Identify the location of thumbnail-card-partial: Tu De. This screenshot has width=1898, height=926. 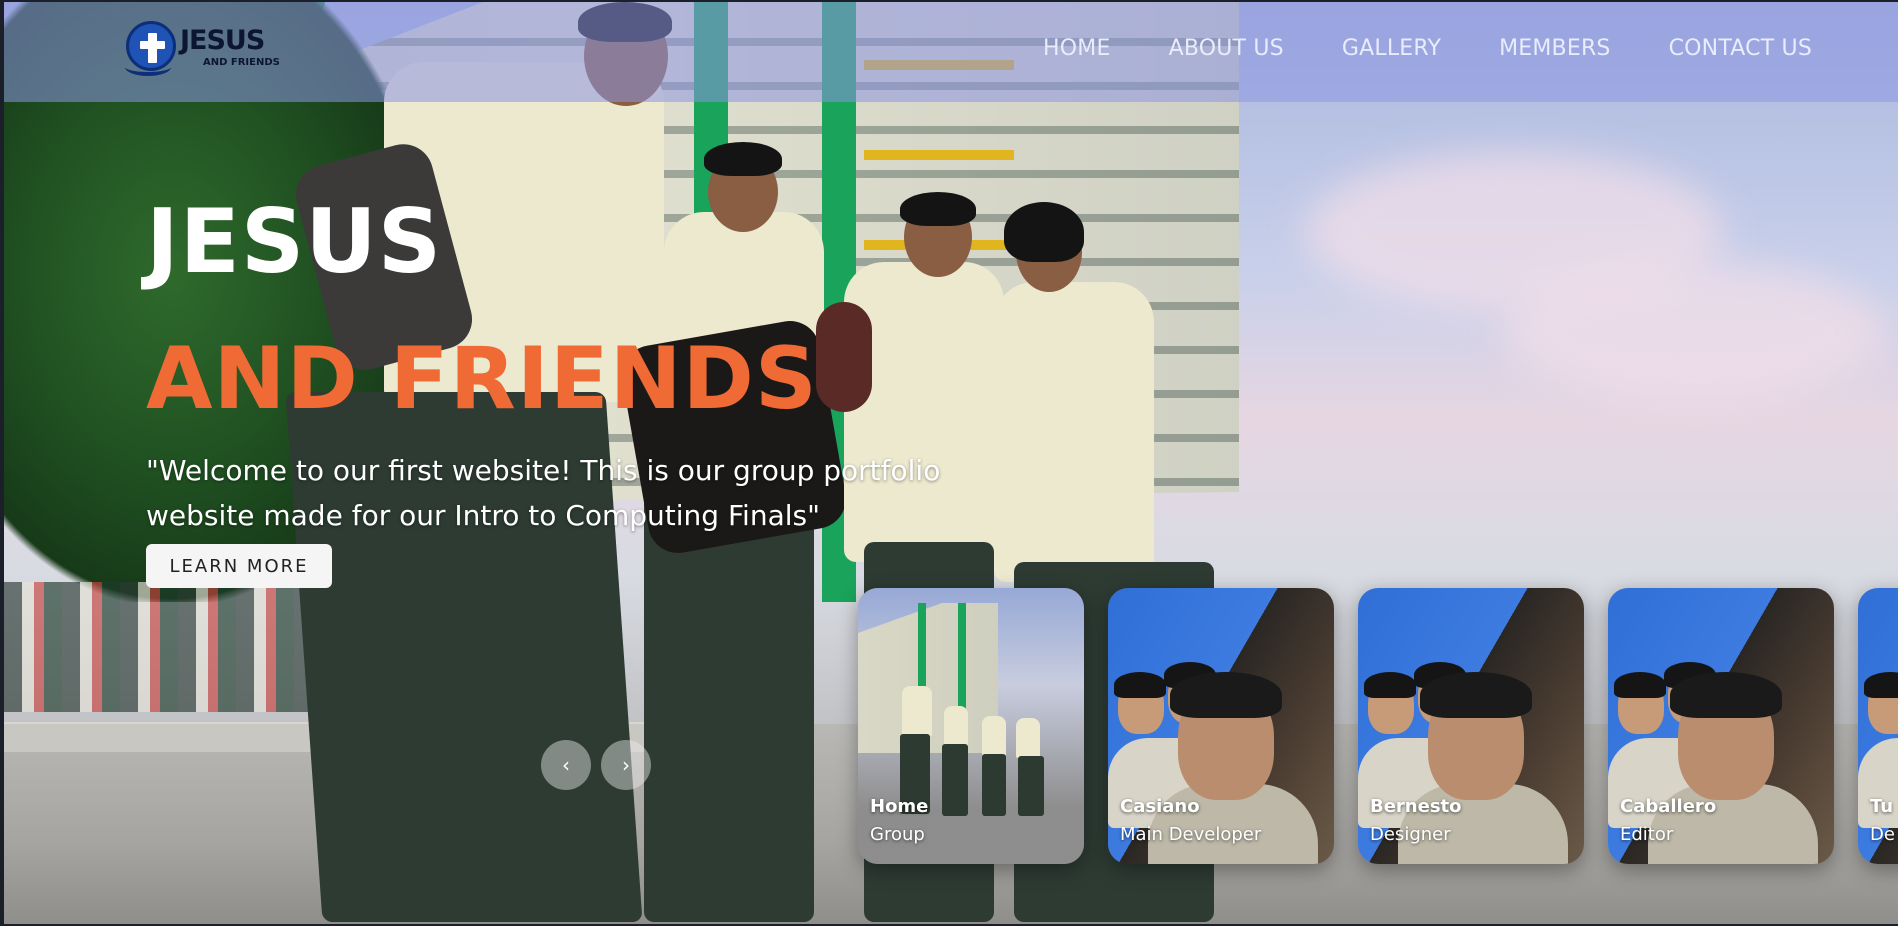
(1878, 726).